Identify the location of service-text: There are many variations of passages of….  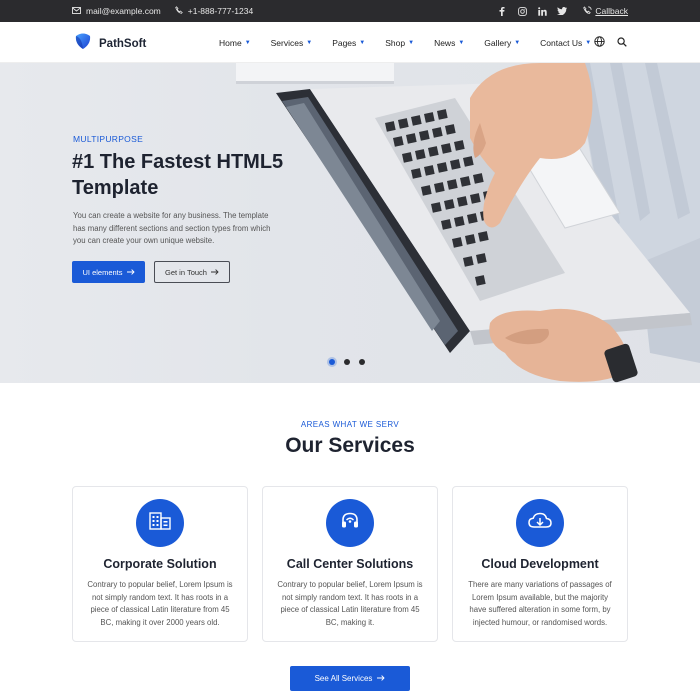
(540, 603).